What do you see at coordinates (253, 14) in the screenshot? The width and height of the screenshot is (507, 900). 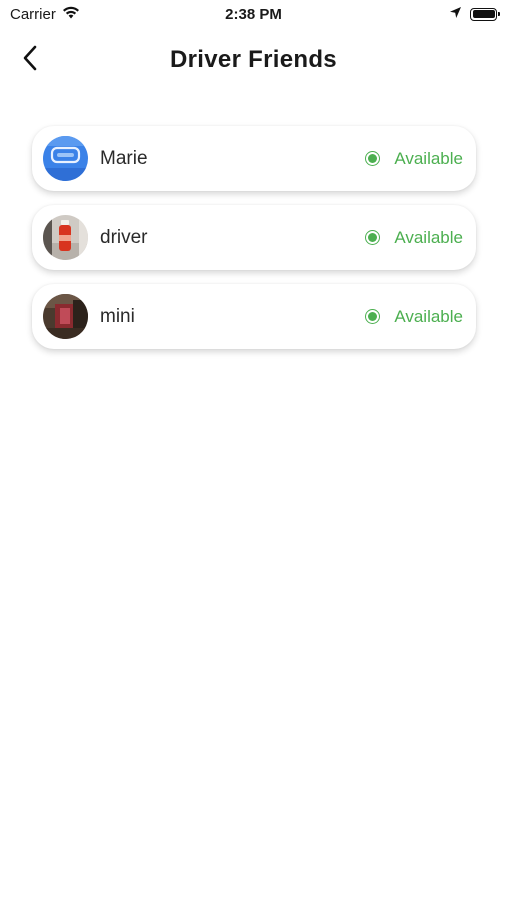 I see `status-bar: Carrier 2:38 PM` at bounding box center [253, 14].